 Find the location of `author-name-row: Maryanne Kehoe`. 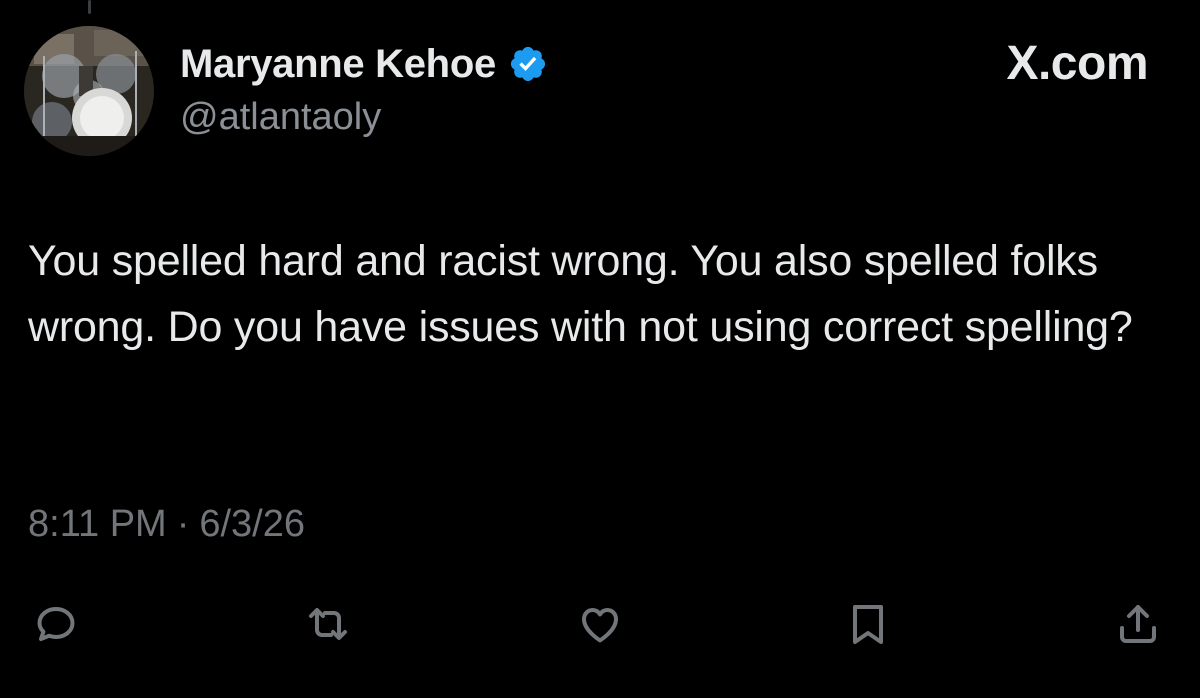

author-name-row: Maryanne Kehoe is located at coordinates (364, 64).